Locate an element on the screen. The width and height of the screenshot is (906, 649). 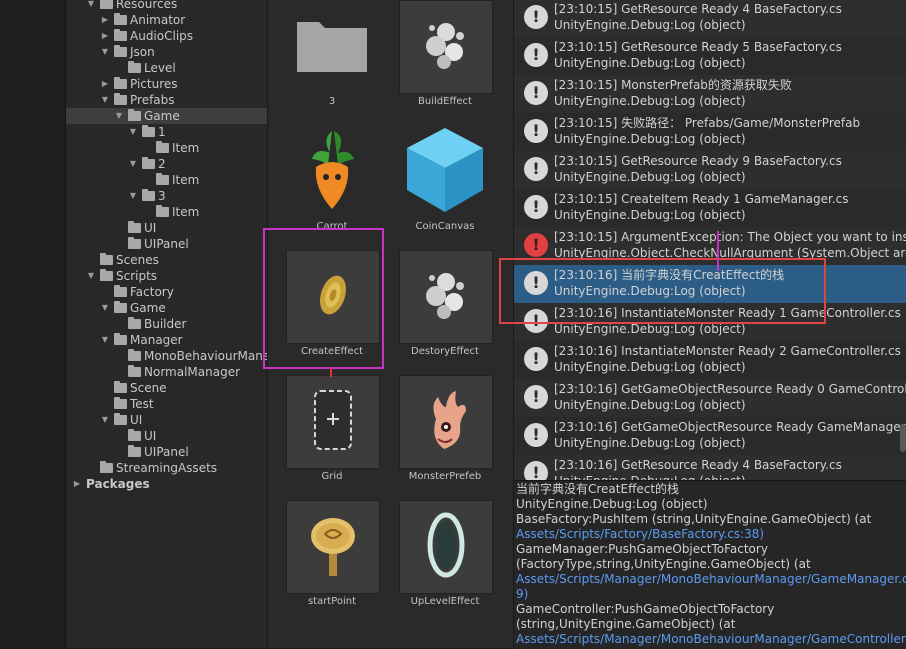
tree-item-label: MonoBehaviourManager is located at coordinates (205, 356).